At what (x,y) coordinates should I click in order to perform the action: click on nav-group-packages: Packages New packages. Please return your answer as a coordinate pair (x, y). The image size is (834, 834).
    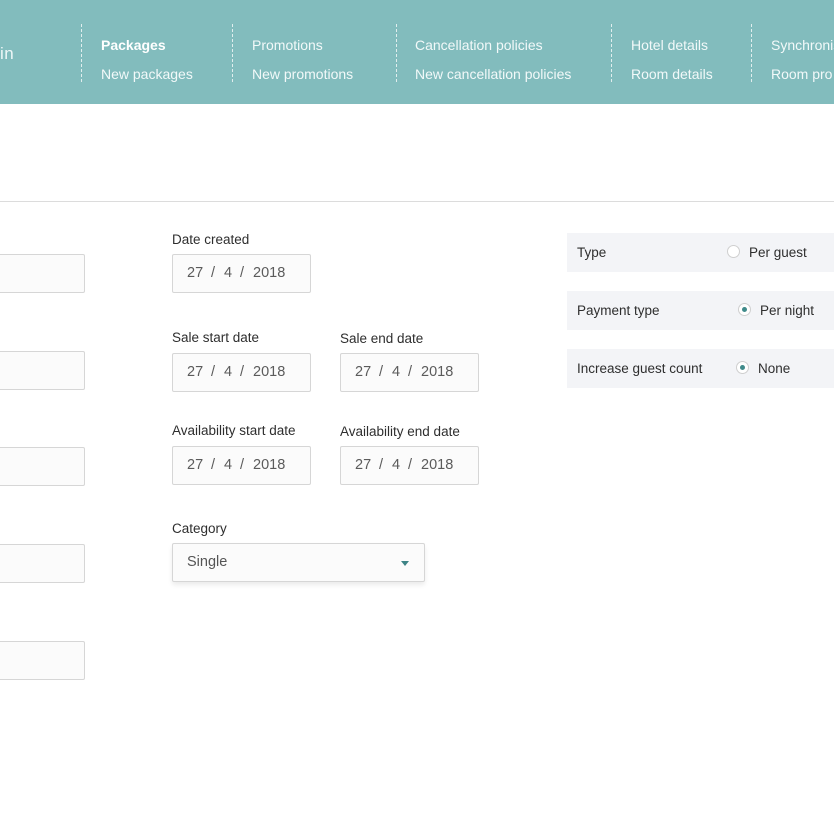
    Looking at the image, I should click on (147, 60).